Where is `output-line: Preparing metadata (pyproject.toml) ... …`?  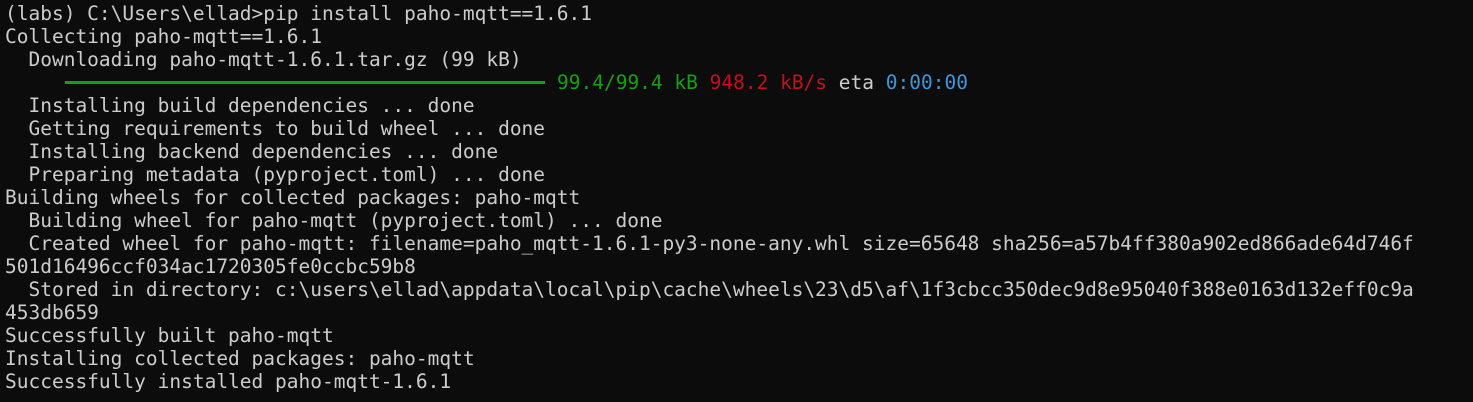 output-line: Preparing metadata (pyproject.toml) ... … is located at coordinates (275, 174).